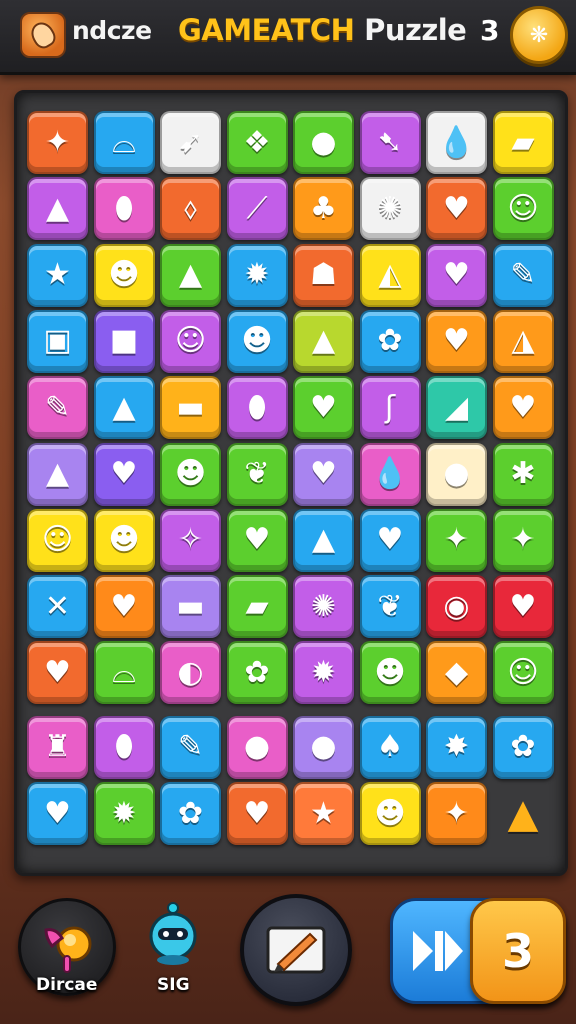 The height and width of the screenshot is (1024, 576). Describe the element at coordinates (257, 813) in the screenshot. I see `tile-r10-c3: ♥` at that location.